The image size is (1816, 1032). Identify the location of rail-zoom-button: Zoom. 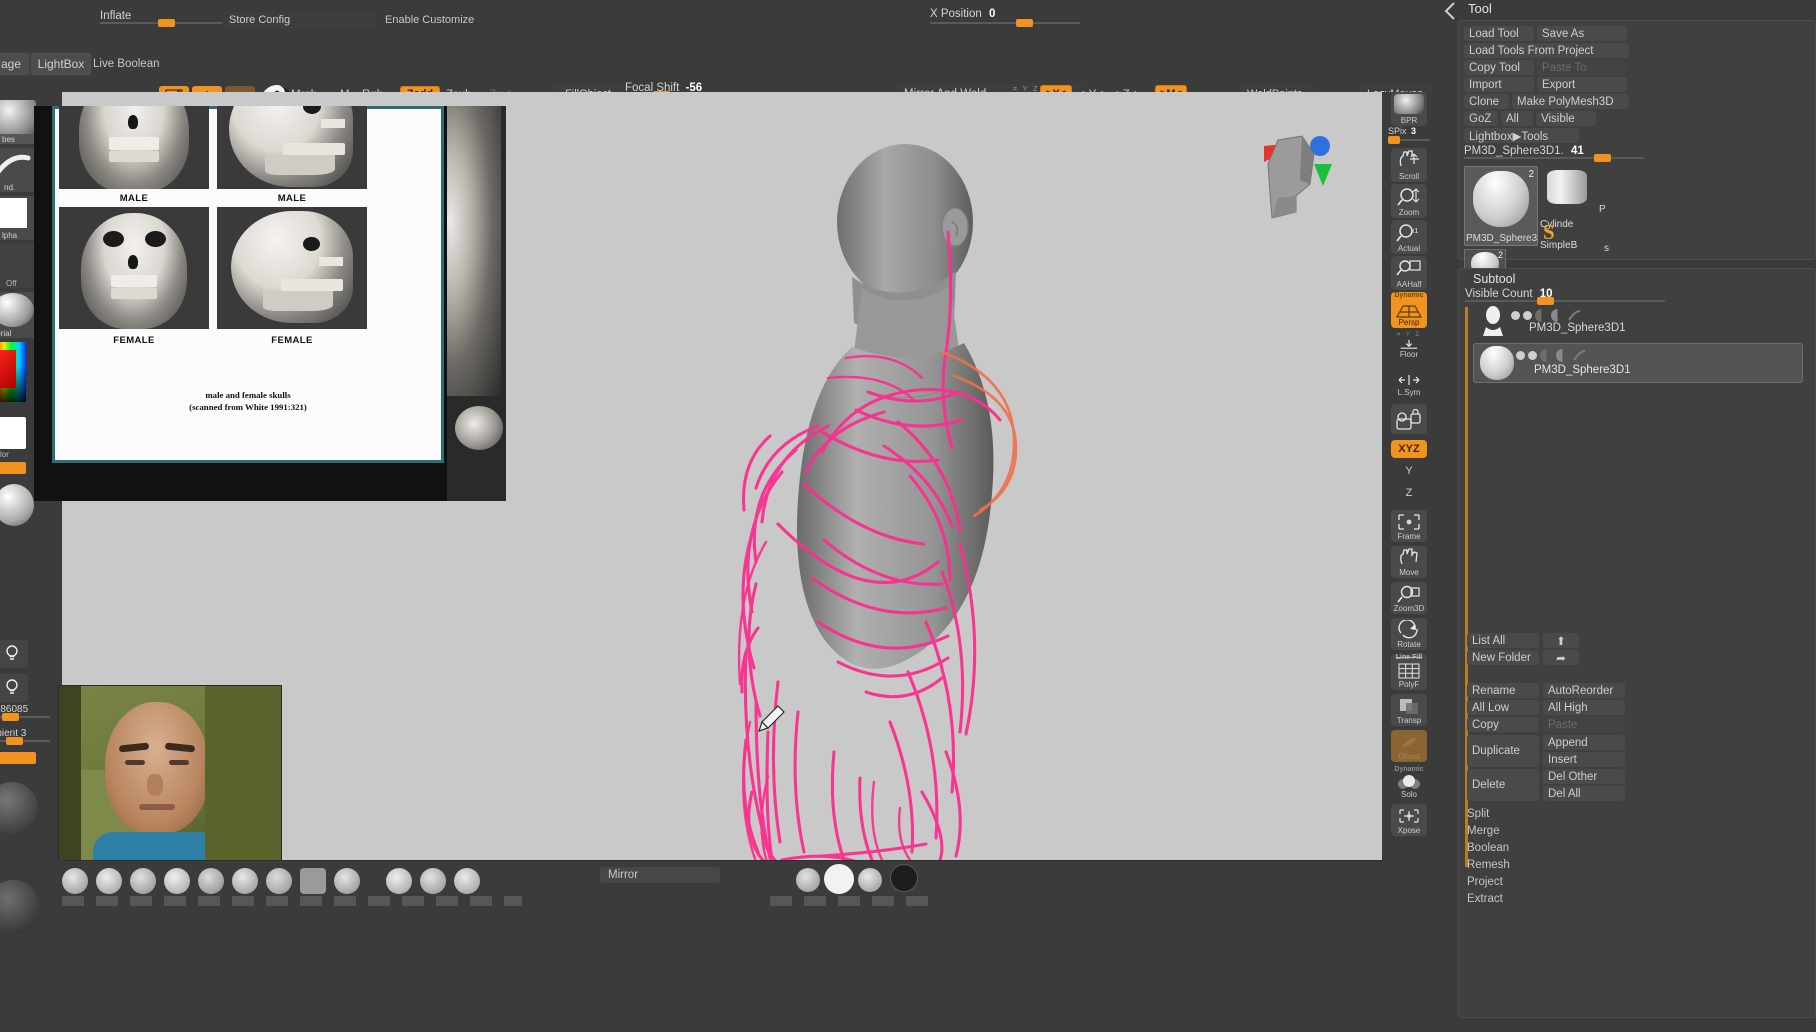
(1409, 201).